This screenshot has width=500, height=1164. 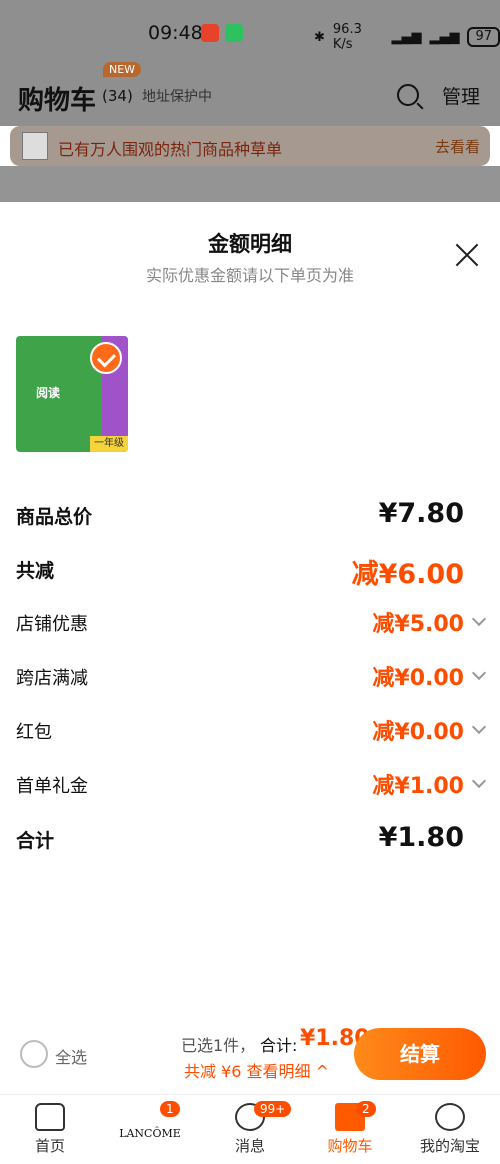 What do you see at coordinates (175, 33) in the screenshot?
I see `status-time: 09:48` at bounding box center [175, 33].